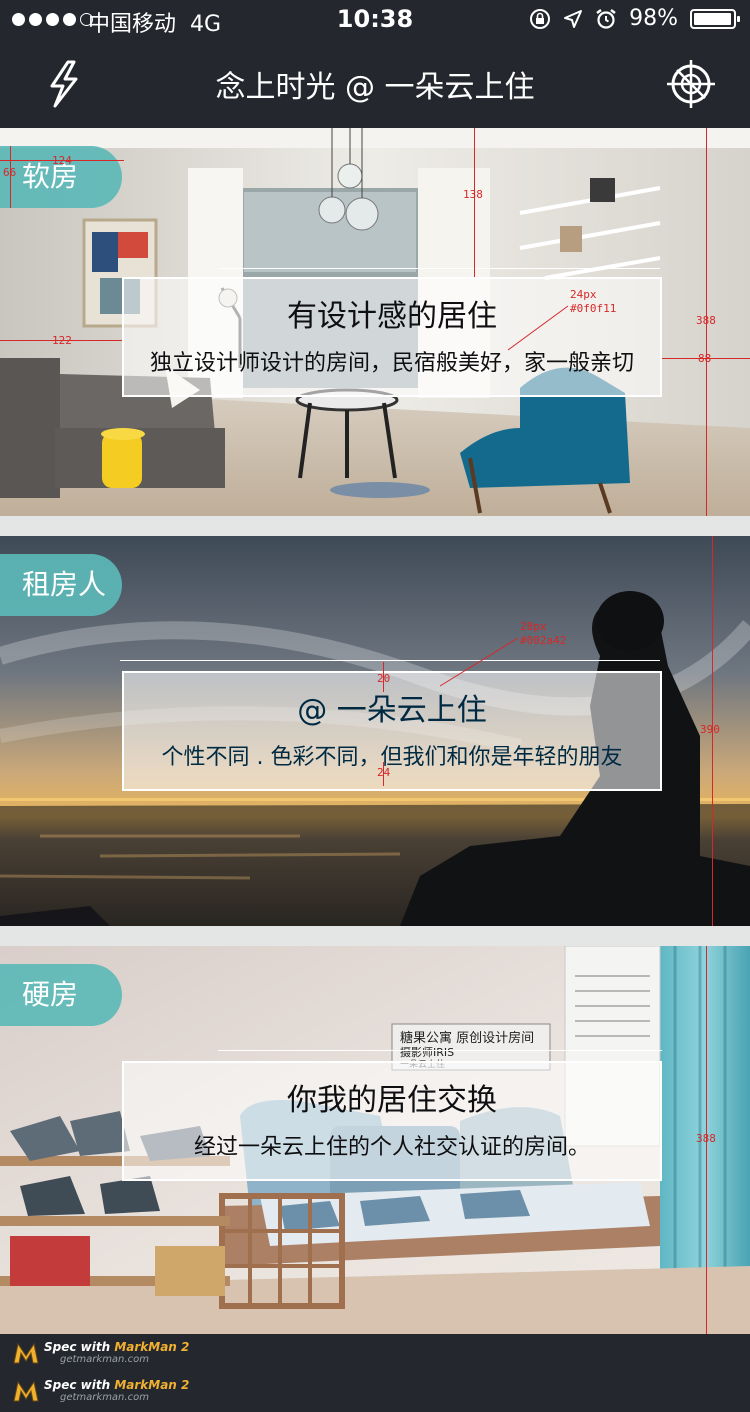 The width and height of the screenshot is (750, 1412). Describe the element at coordinates (474, 202) in the screenshot. I see `measure-line` at that location.